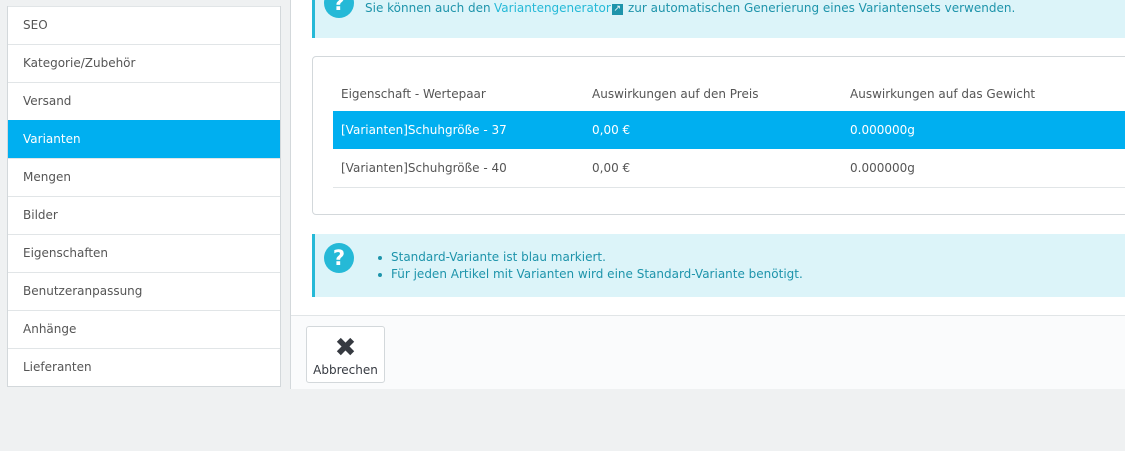 This screenshot has width=1125, height=451. Describe the element at coordinates (413, 94) in the screenshot. I see `column-header-pair: Eigenschaft - Wertepaar` at that location.